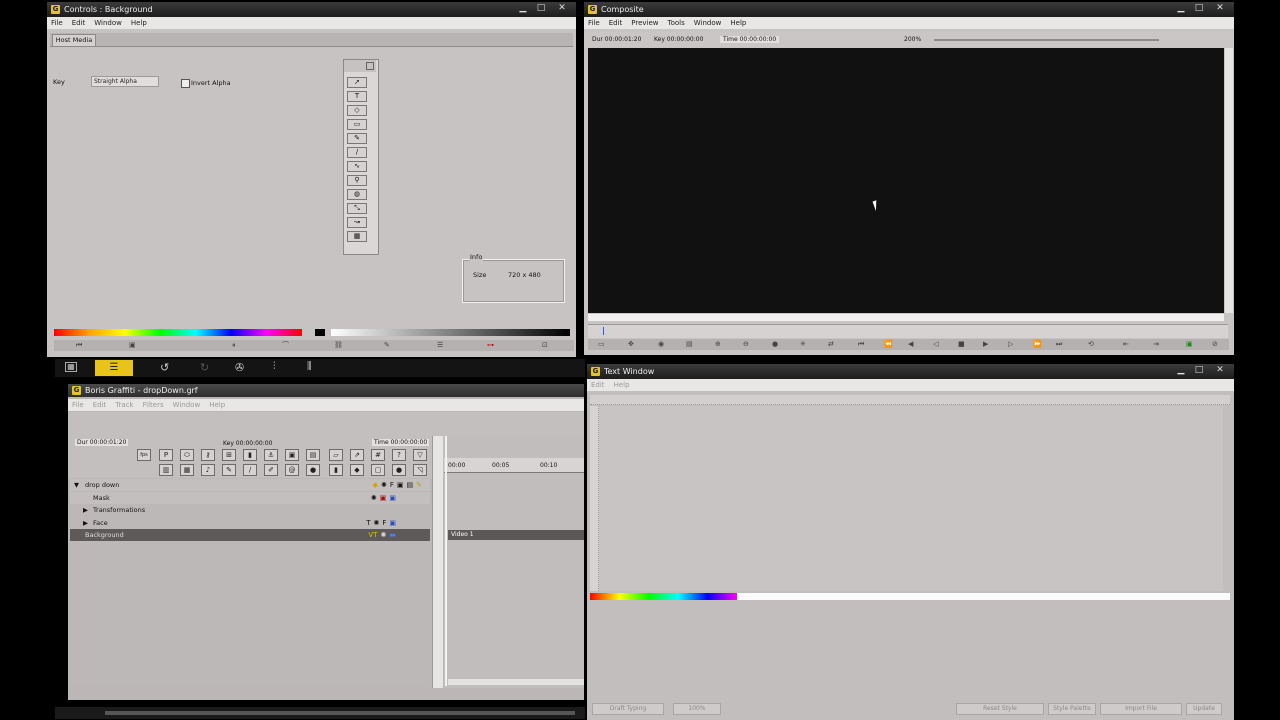 This screenshot has width=1280, height=720. I want to click on composite-time-ruler, so click(908, 331).